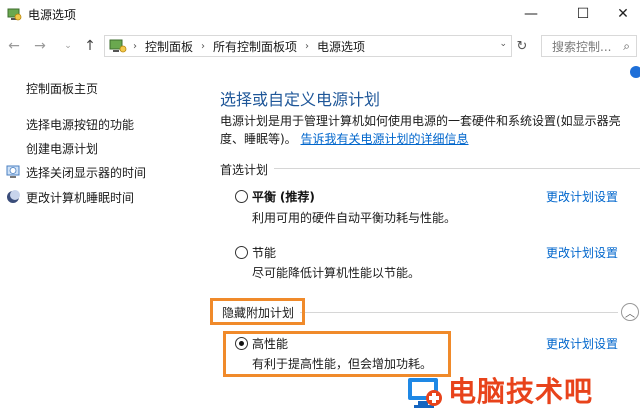  I want to click on watermark: 电脑技术吧, so click(520, 391).